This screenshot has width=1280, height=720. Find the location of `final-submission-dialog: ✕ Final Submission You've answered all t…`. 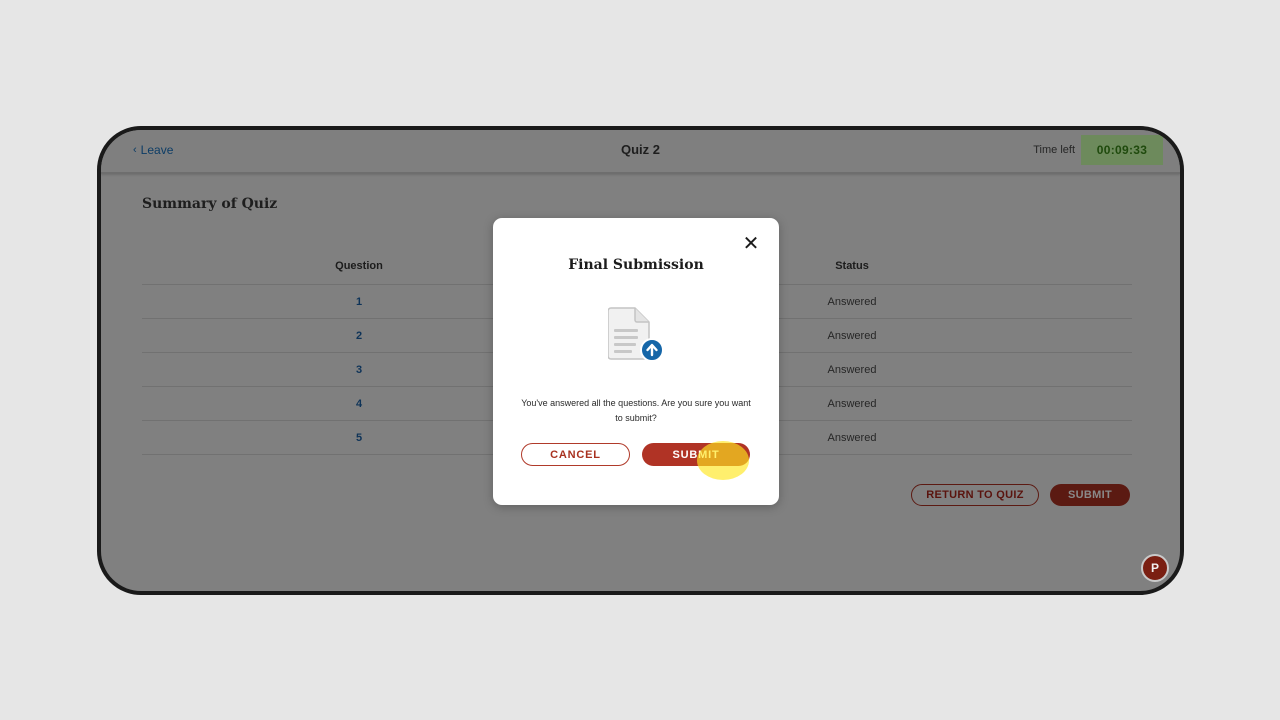

final-submission-dialog: ✕ Final Submission You've answered all t… is located at coordinates (636, 361).